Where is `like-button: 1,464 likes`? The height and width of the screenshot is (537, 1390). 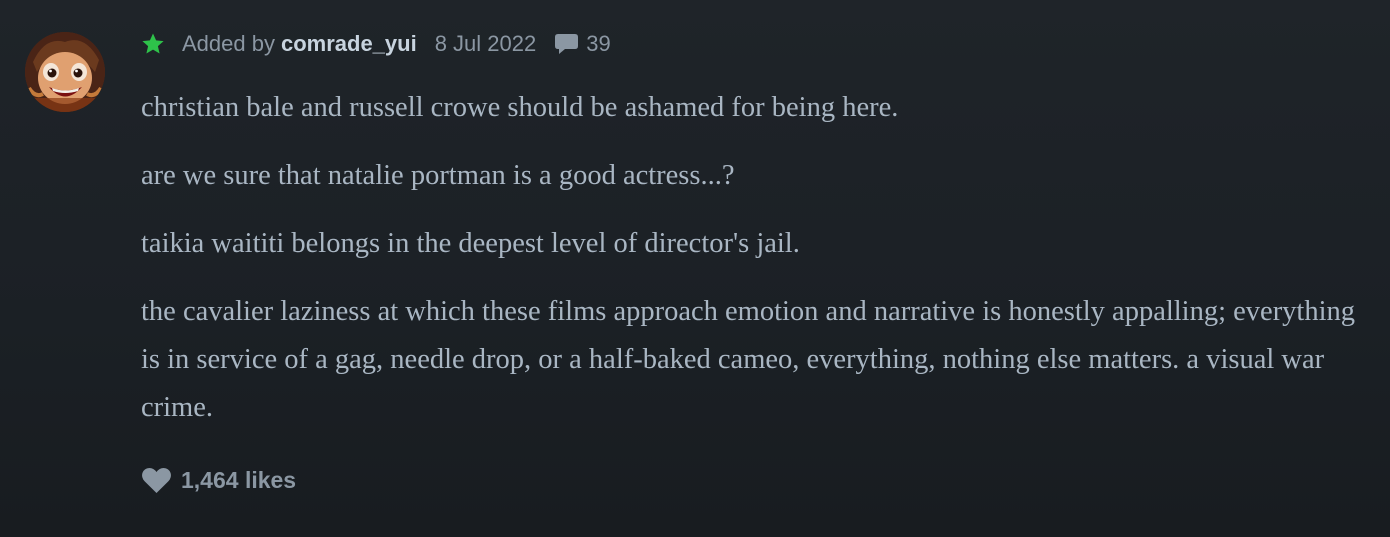 like-button: 1,464 likes is located at coordinates (218, 480).